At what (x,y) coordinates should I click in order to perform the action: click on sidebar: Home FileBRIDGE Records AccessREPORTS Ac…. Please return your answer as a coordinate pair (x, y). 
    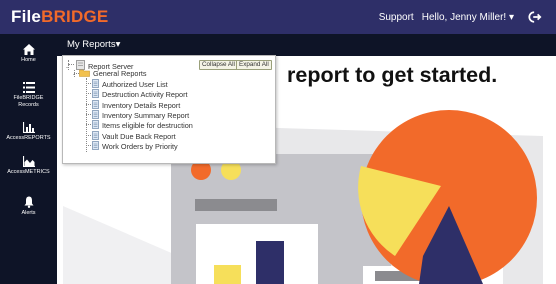
    Looking at the image, I should click on (28, 159).